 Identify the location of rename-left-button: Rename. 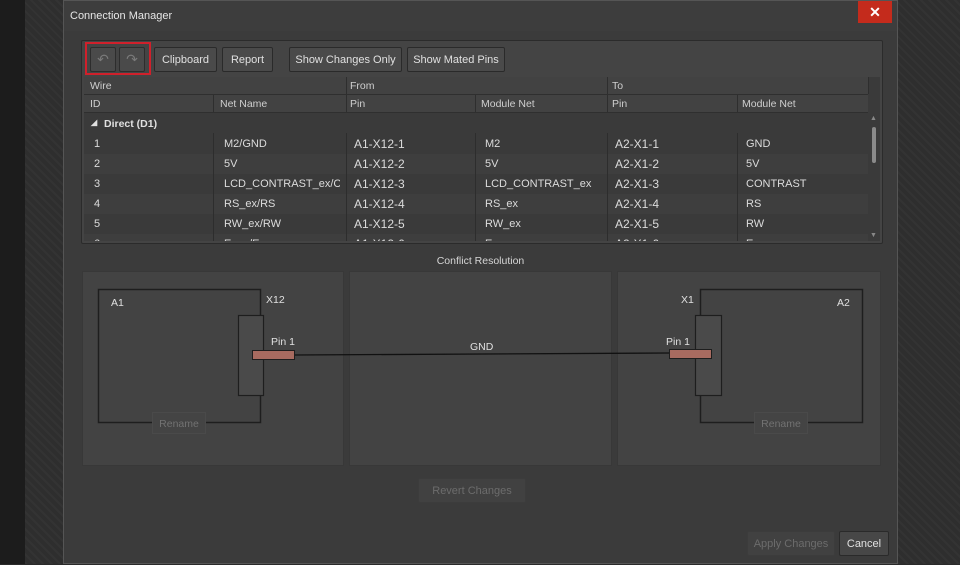
(179, 423).